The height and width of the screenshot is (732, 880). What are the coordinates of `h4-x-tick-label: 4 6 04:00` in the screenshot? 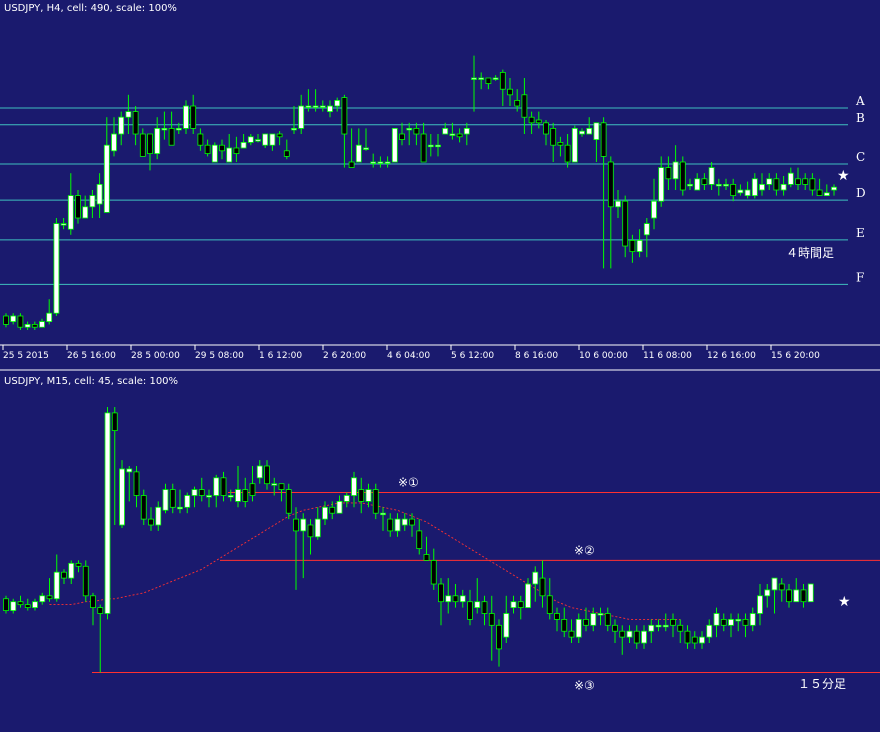 It's located at (408, 356).